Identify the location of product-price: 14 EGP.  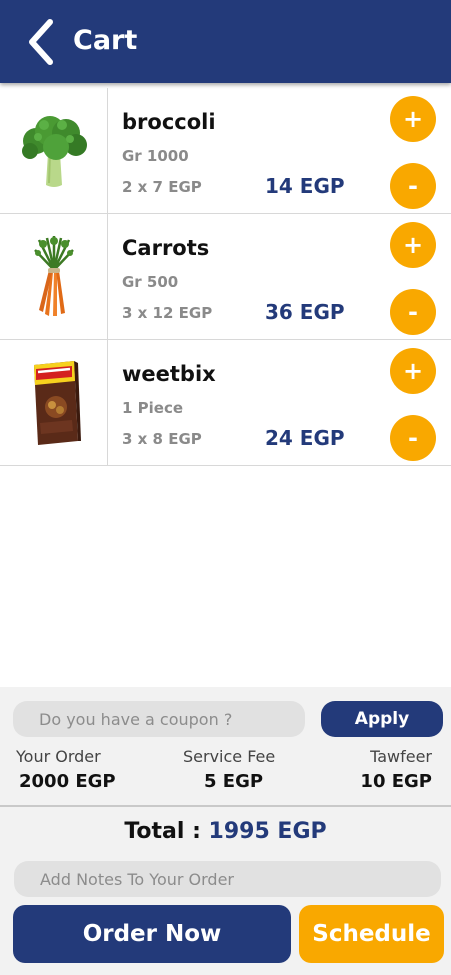
(305, 186).